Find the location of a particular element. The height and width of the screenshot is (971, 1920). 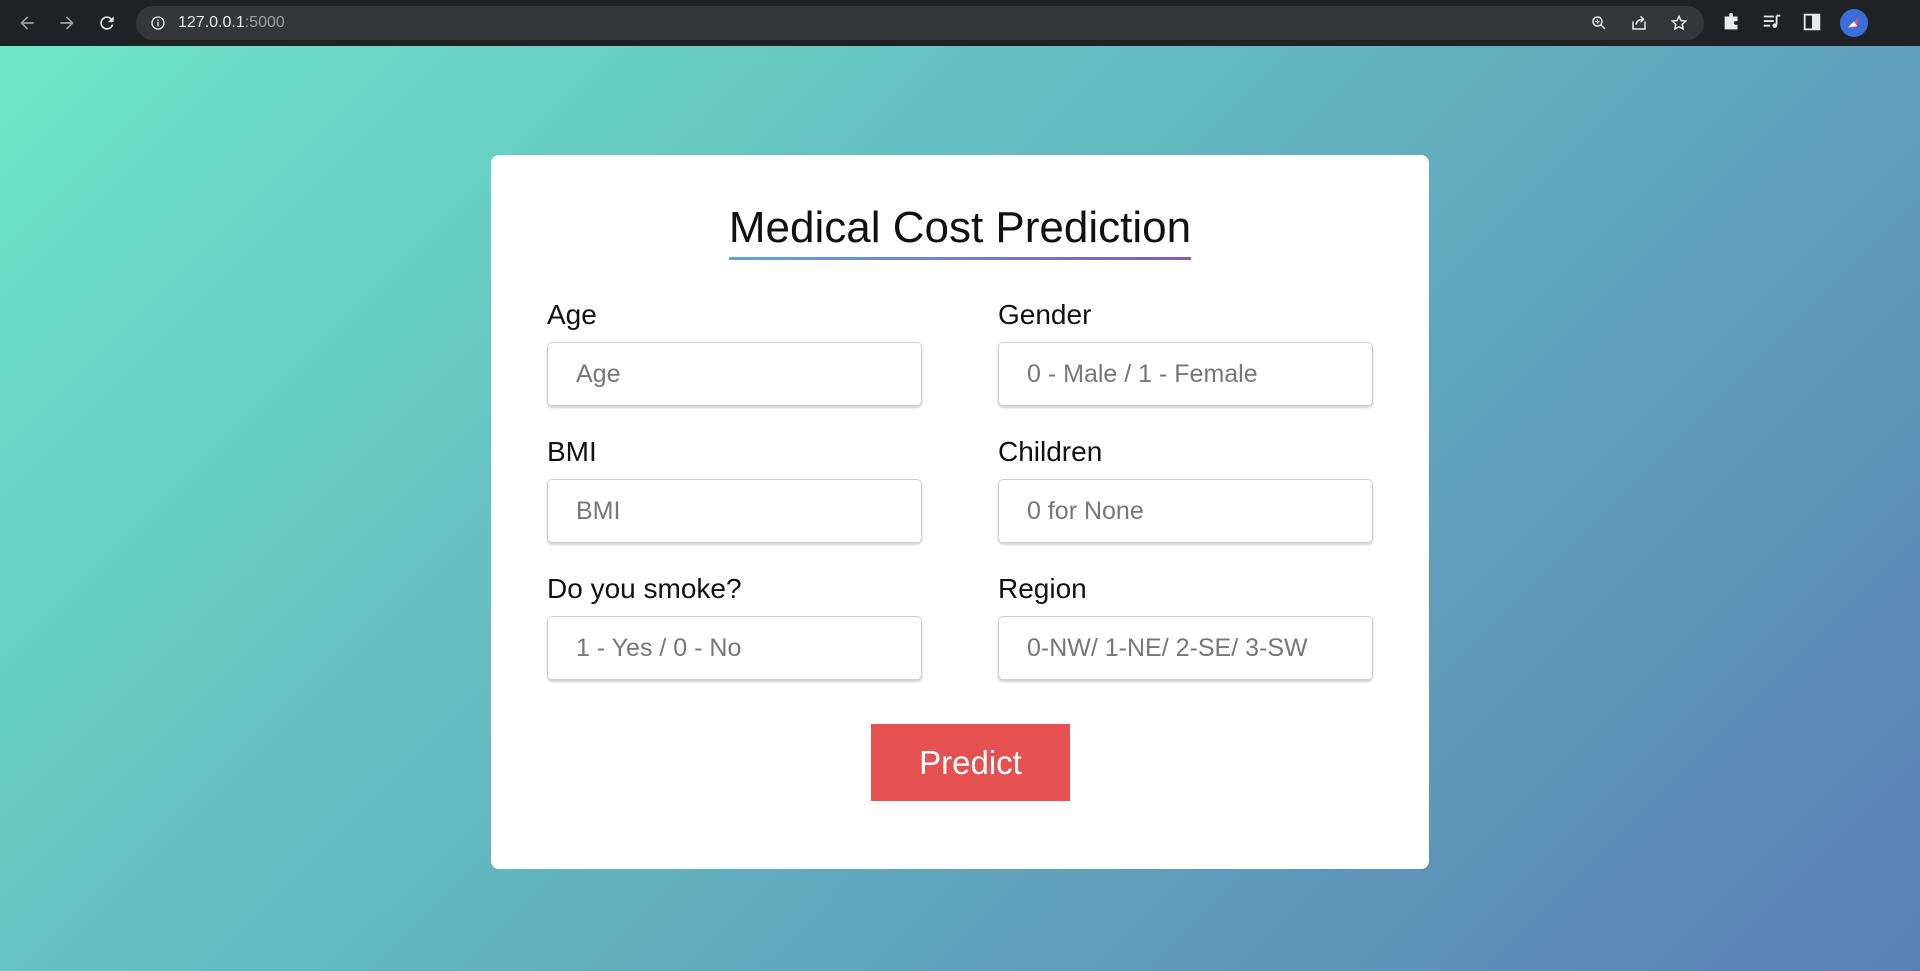

browser-toolbar: 127.0.0.1:5000 is located at coordinates (960, 23).